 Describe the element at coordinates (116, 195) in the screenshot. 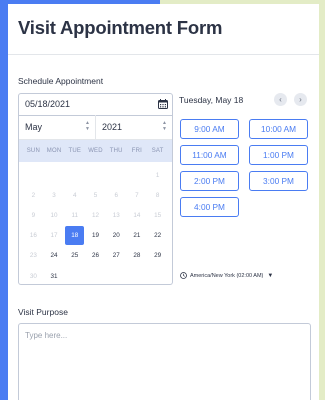

I see `calendar-day: 6` at that location.